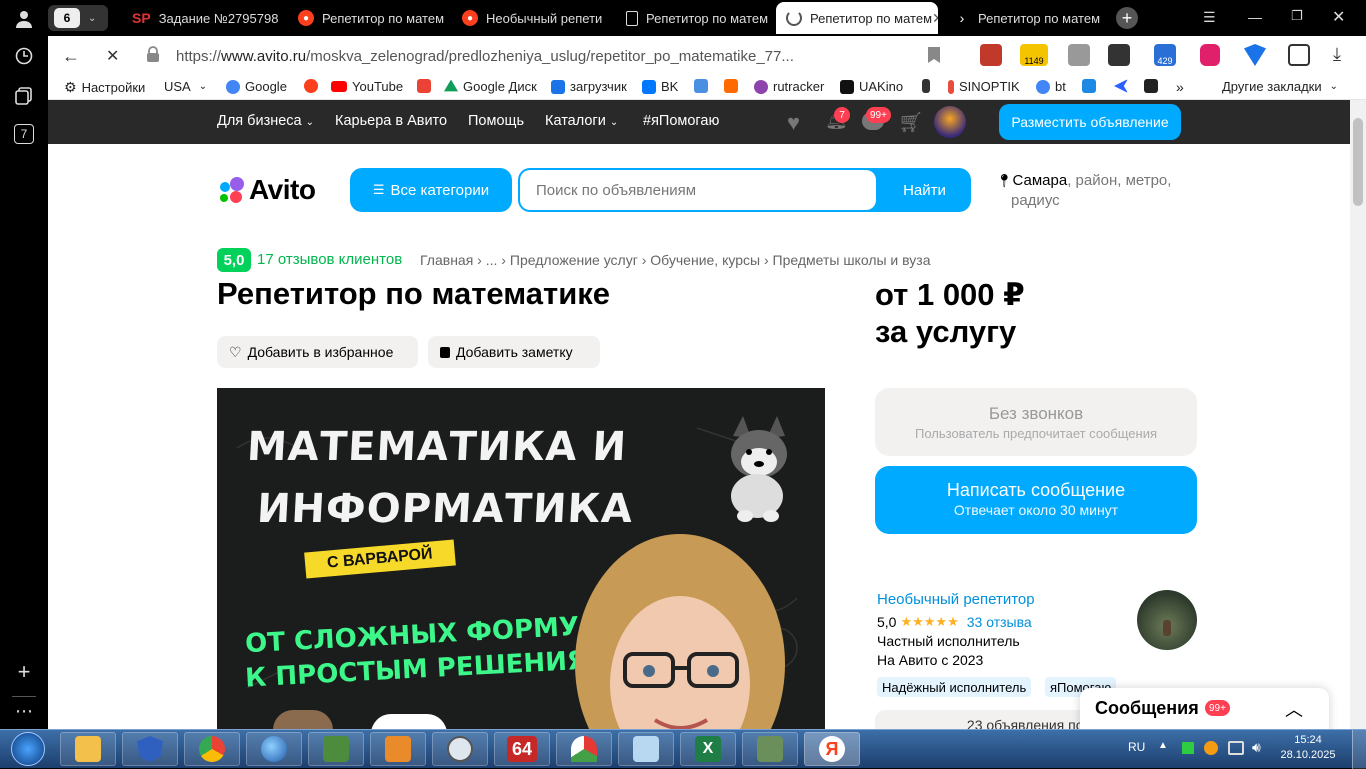 This screenshot has width=1366, height=769. What do you see at coordinates (954, 687) in the screenshot?
I see `reliable-badge: Надёжный исполнитель` at bounding box center [954, 687].